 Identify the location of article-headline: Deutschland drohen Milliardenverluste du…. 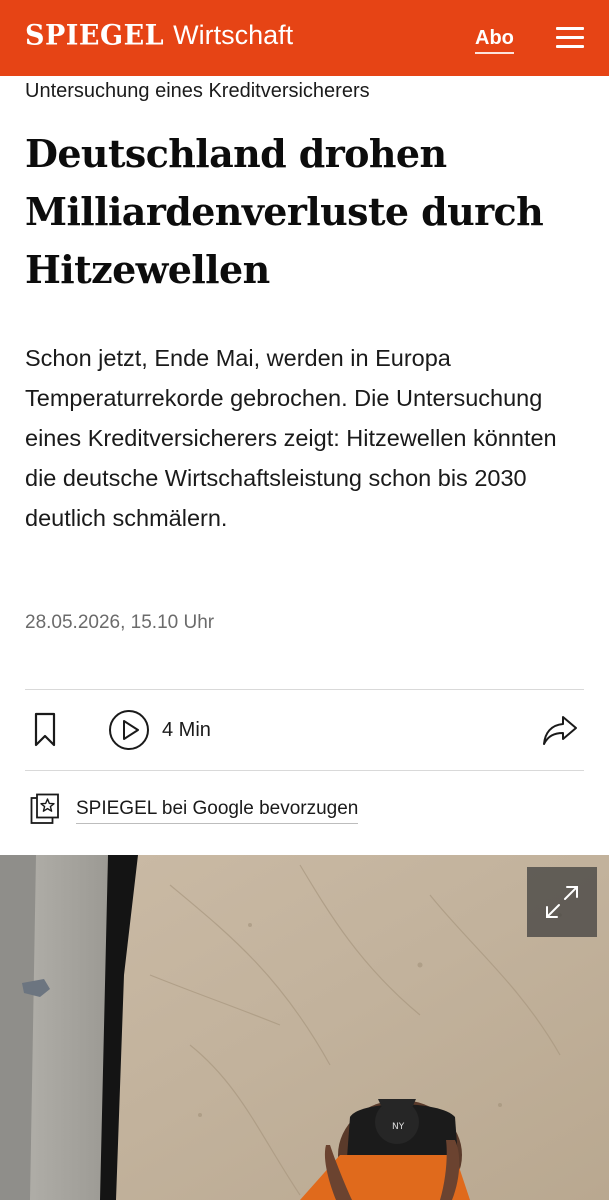
(284, 211).